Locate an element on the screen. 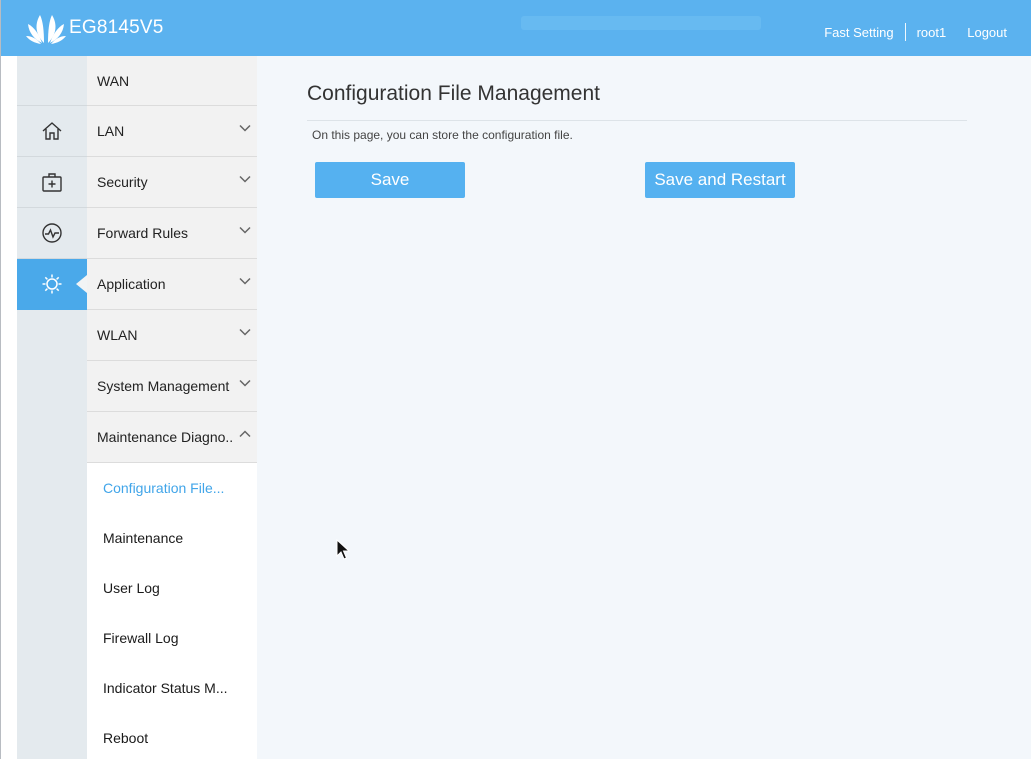  device-model: EG8145V5 is located at coordinates (116, 27).